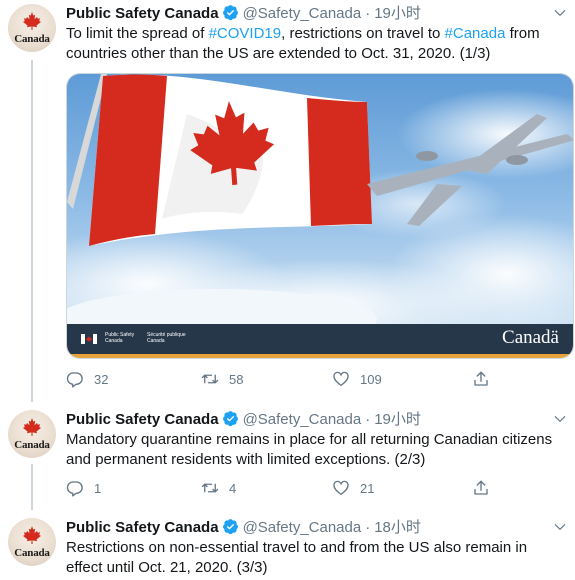  I want to click on hashtag-link: #COVID19, so click(245, 33).